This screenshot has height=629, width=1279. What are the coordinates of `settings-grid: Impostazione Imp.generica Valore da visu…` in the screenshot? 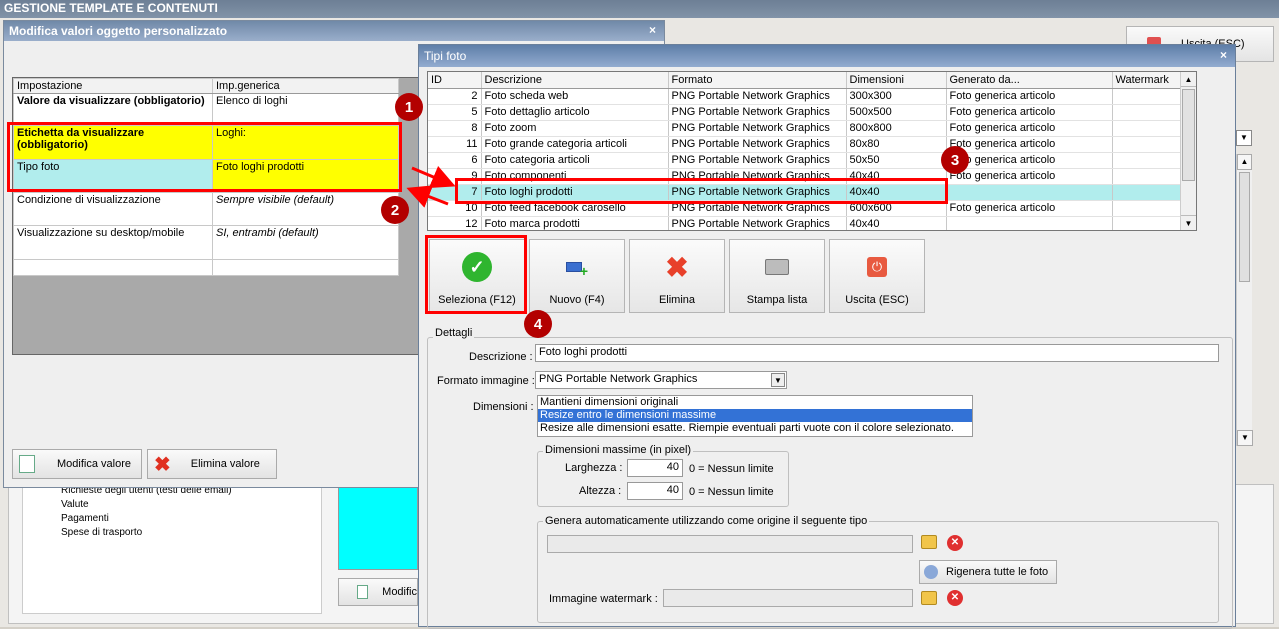 It's located at (216, 216).